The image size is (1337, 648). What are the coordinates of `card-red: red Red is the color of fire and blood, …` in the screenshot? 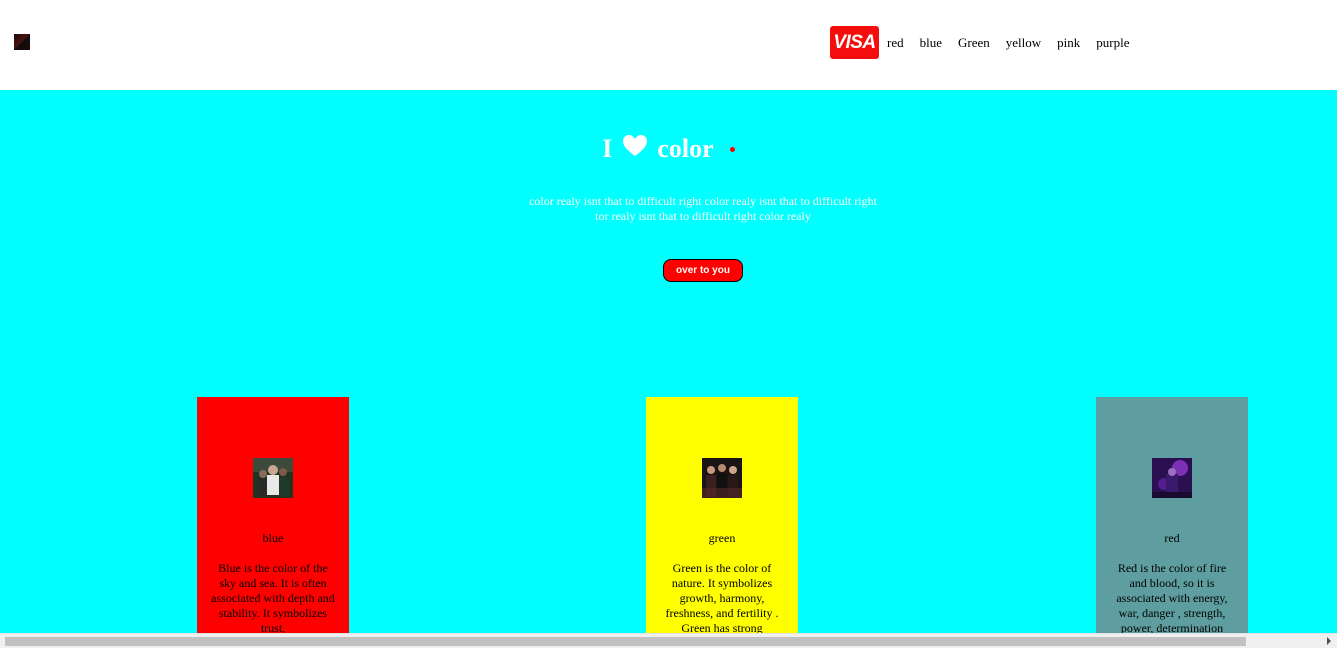 It's located at (1172, 522).